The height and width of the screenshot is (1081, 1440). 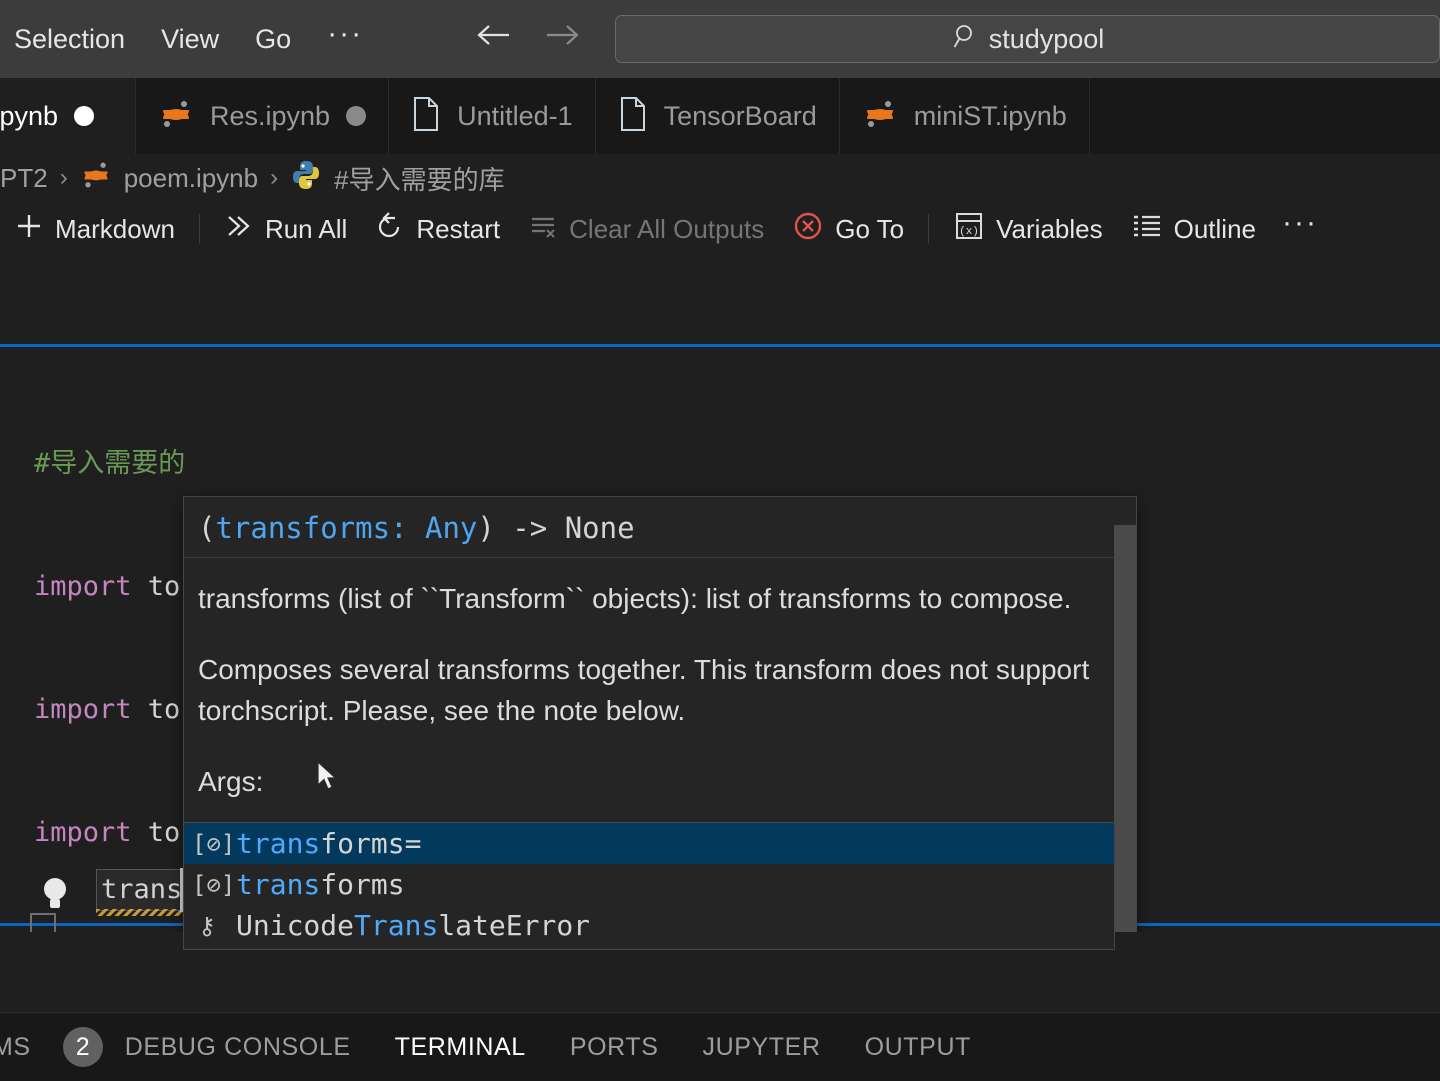 What do you see at coordinates (649, 843) in the screenshot?
I see `suggestion-item-transforms-equals: [⊘] transforms=` at bounding box center [649, 843].